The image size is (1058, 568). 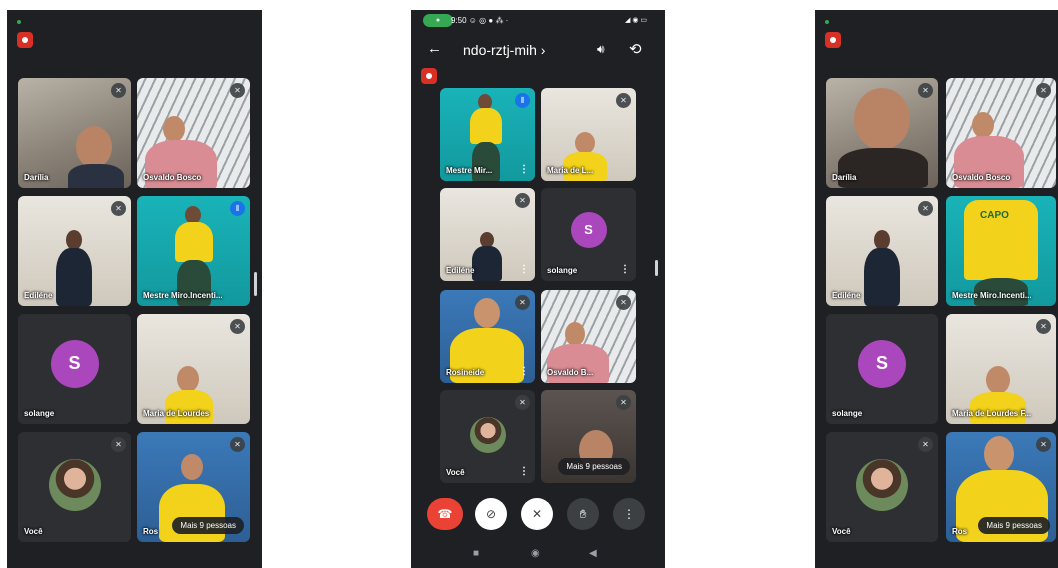 I want to click on participant-name: Rosineide, so click(x=465, y=372).